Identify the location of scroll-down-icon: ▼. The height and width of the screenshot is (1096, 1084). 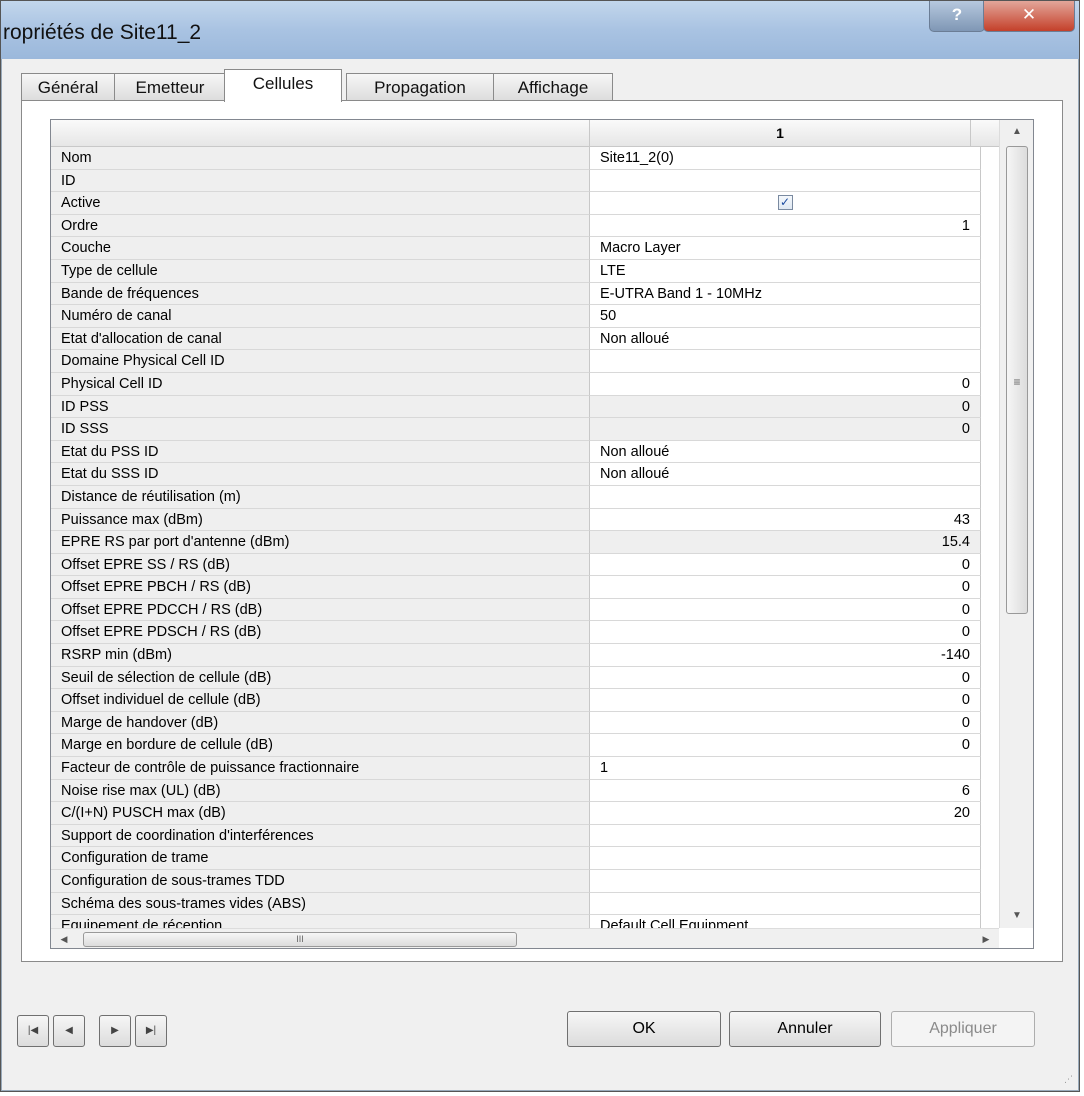
(1016, 916).